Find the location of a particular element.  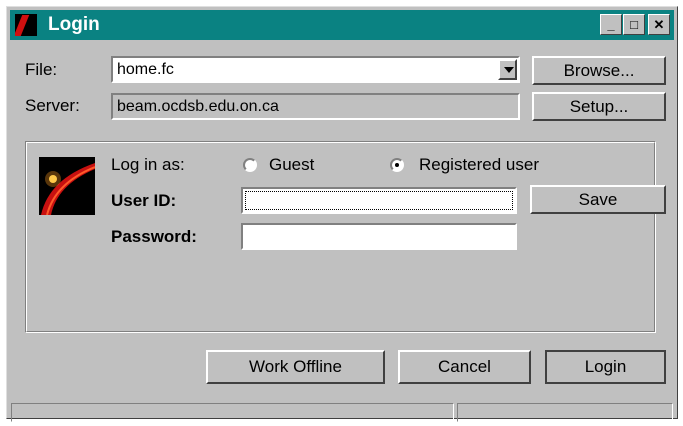

login-as-label: Log in as: is located at coordinates (148, 164).